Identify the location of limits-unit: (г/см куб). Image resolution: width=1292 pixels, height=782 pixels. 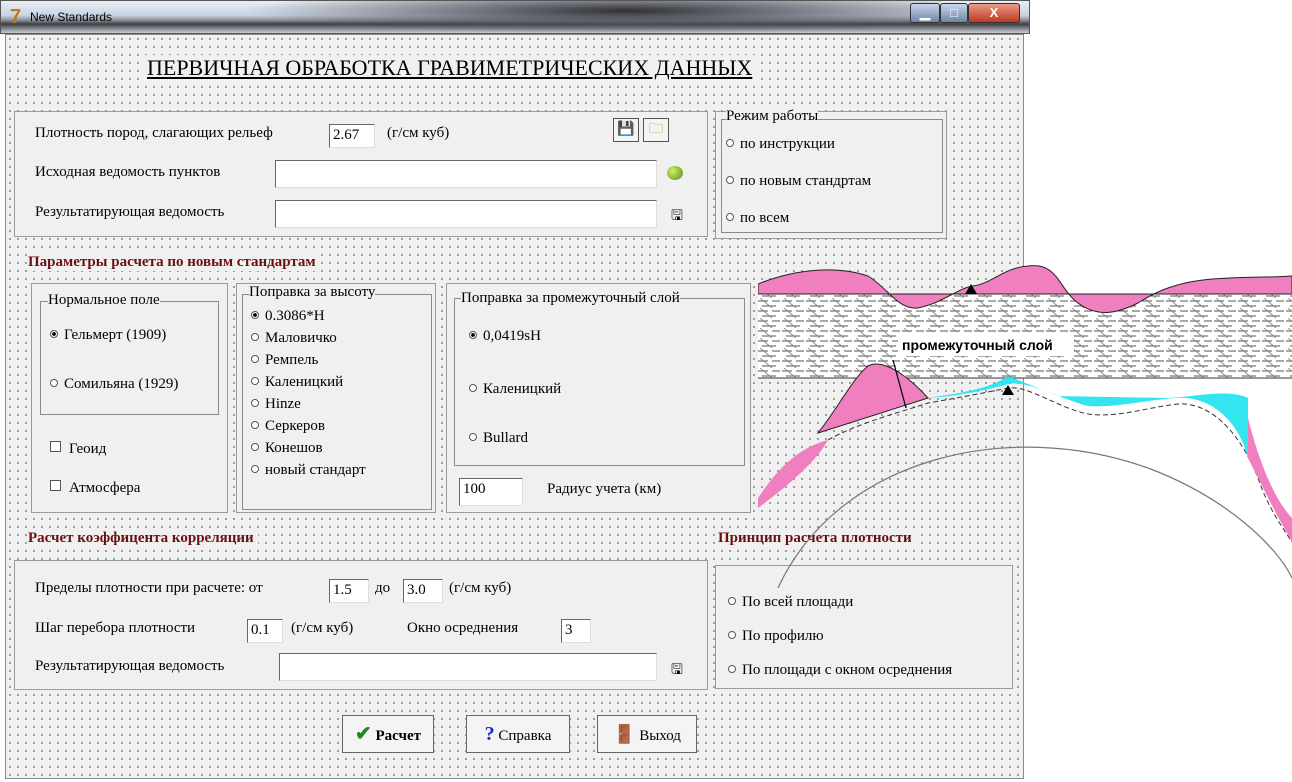
(480, 588).